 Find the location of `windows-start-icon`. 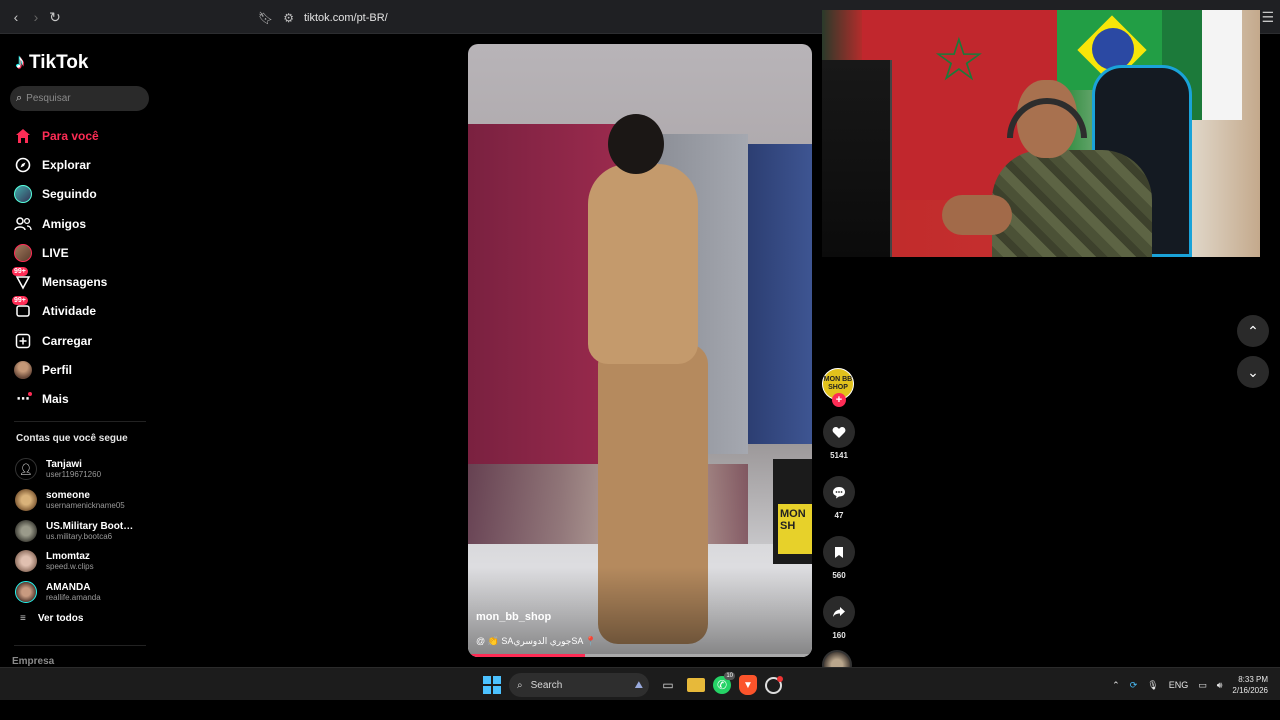

windows-start-icon is located at coordinates (492, 685).